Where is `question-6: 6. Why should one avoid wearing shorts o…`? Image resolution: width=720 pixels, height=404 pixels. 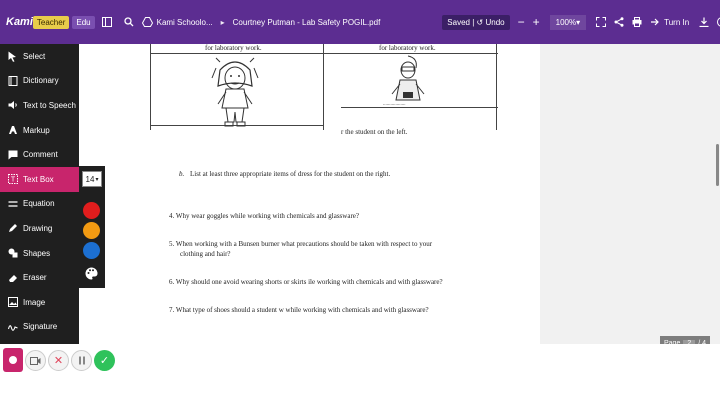
question-6: 6. Why should one avoid wearing shorts o… is located at coordinates (306, 282).